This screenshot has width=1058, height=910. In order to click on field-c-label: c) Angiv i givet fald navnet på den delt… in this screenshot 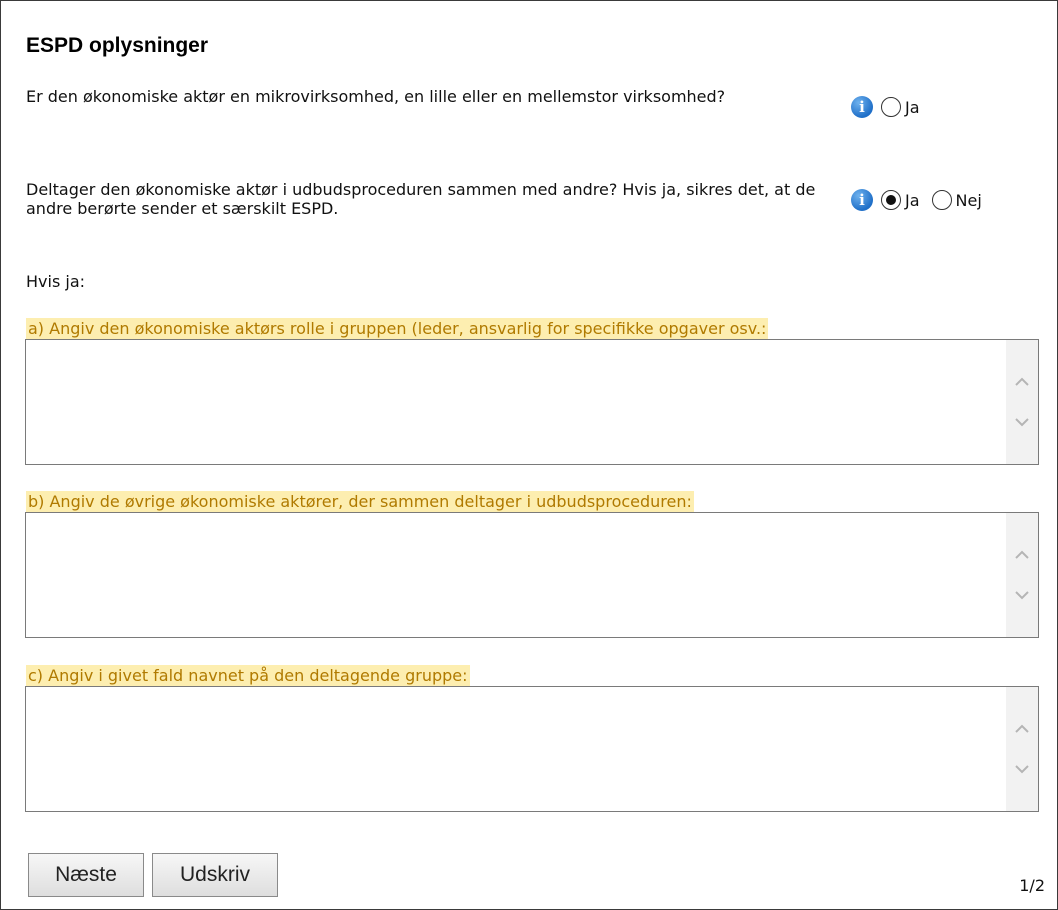, I will do `click(248, 676)`.